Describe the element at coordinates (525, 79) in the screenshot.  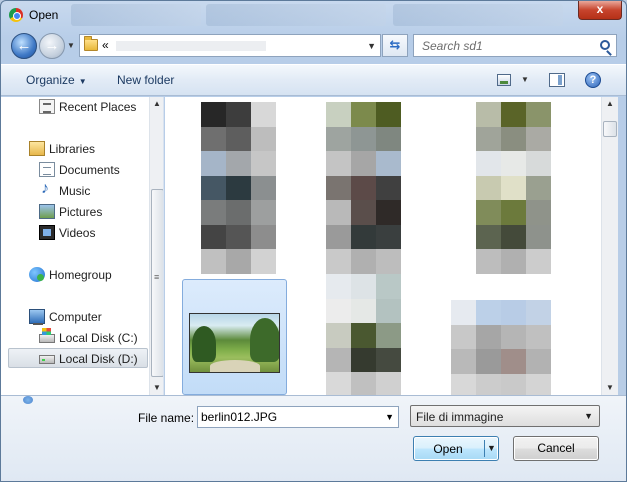
I see `view-options-dropdown: ▼` at that location.